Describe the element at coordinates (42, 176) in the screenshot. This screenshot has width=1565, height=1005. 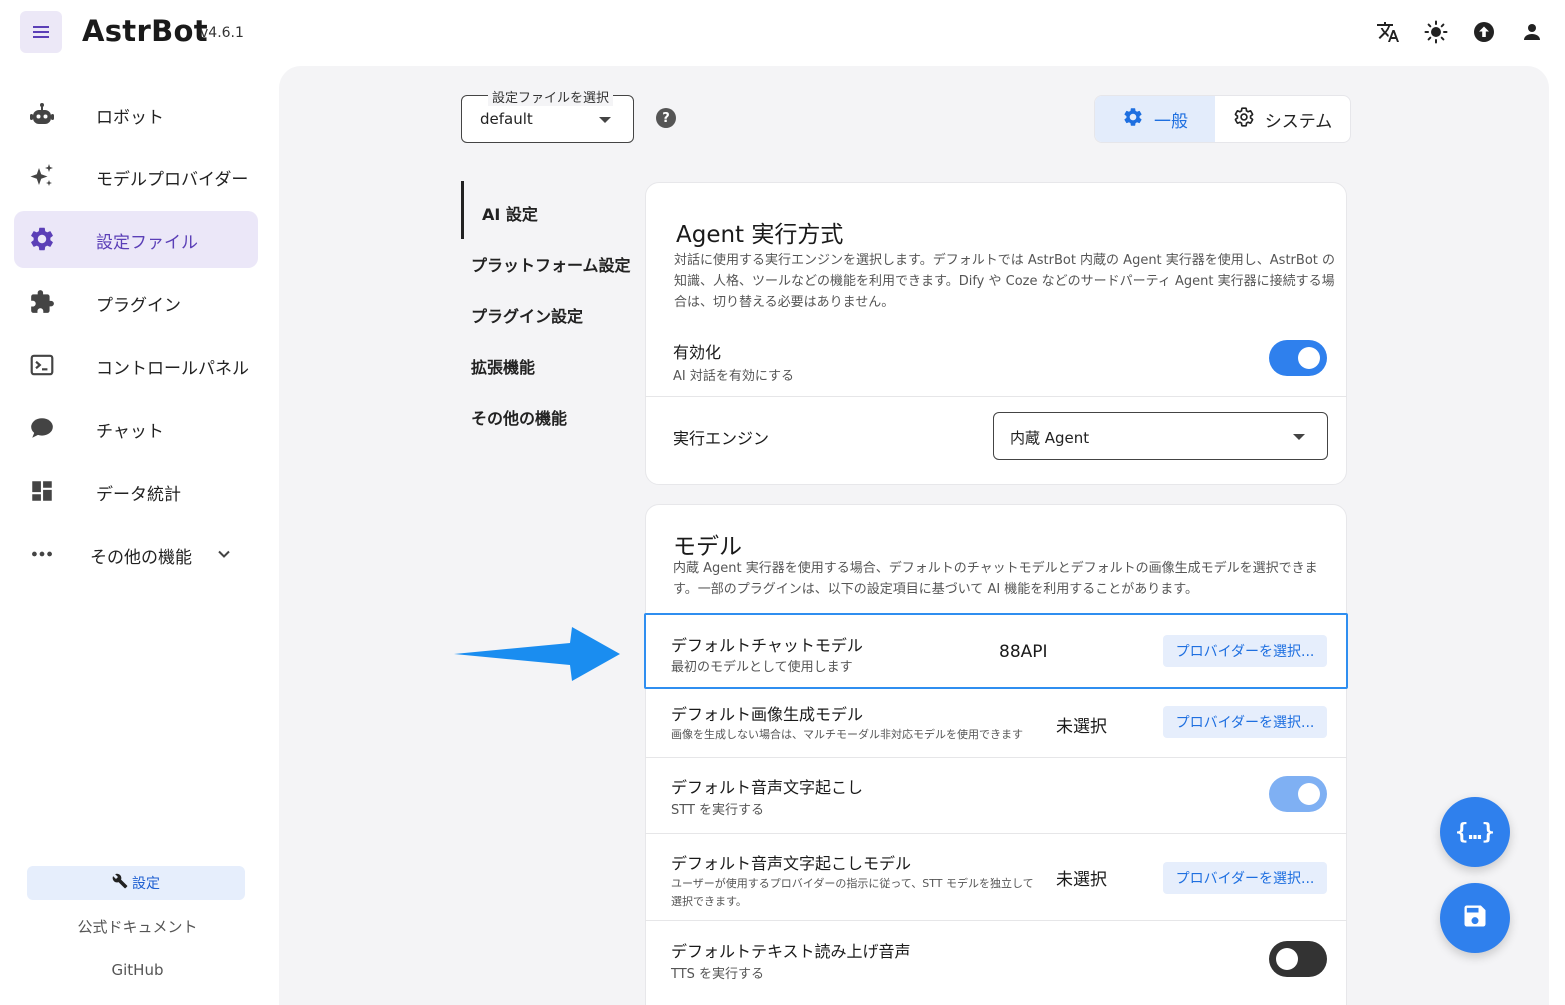
I see `sparkle-icon` at that location.